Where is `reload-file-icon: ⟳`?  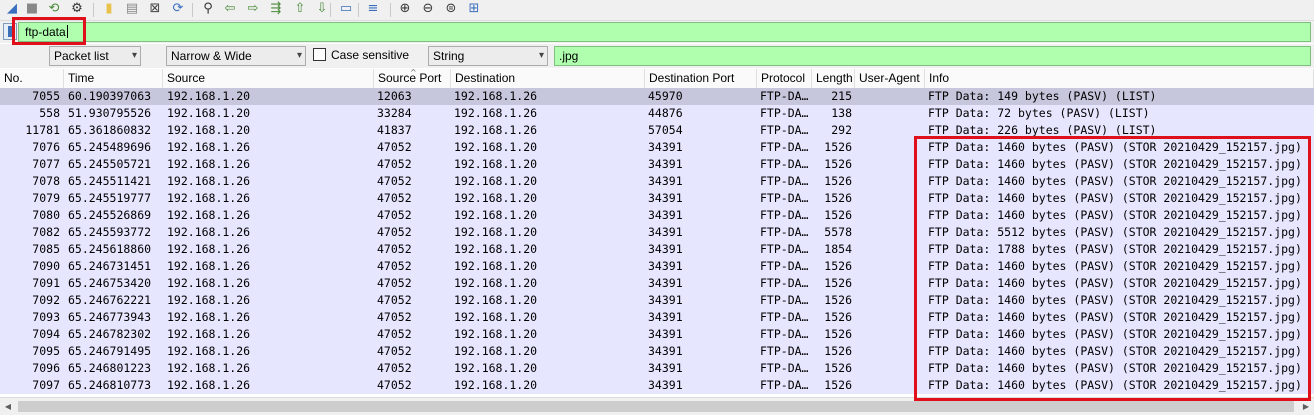 reload-file-icon: ⟳ is located at coordinates (178, 9).